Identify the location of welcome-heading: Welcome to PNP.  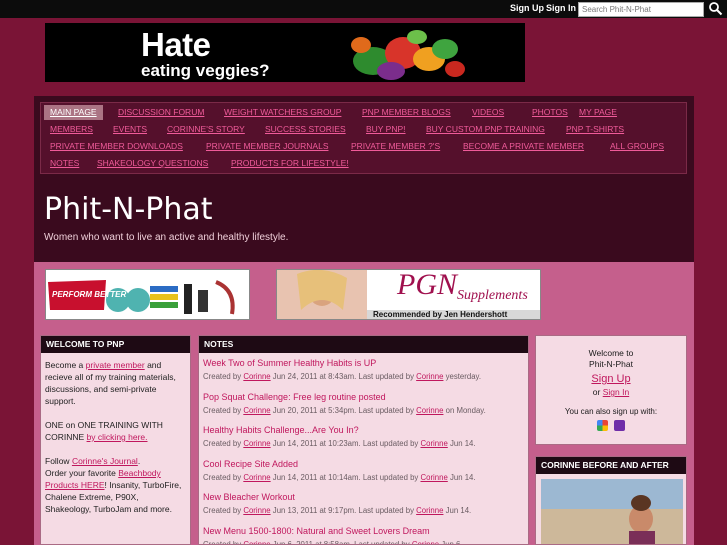
(115, 344).